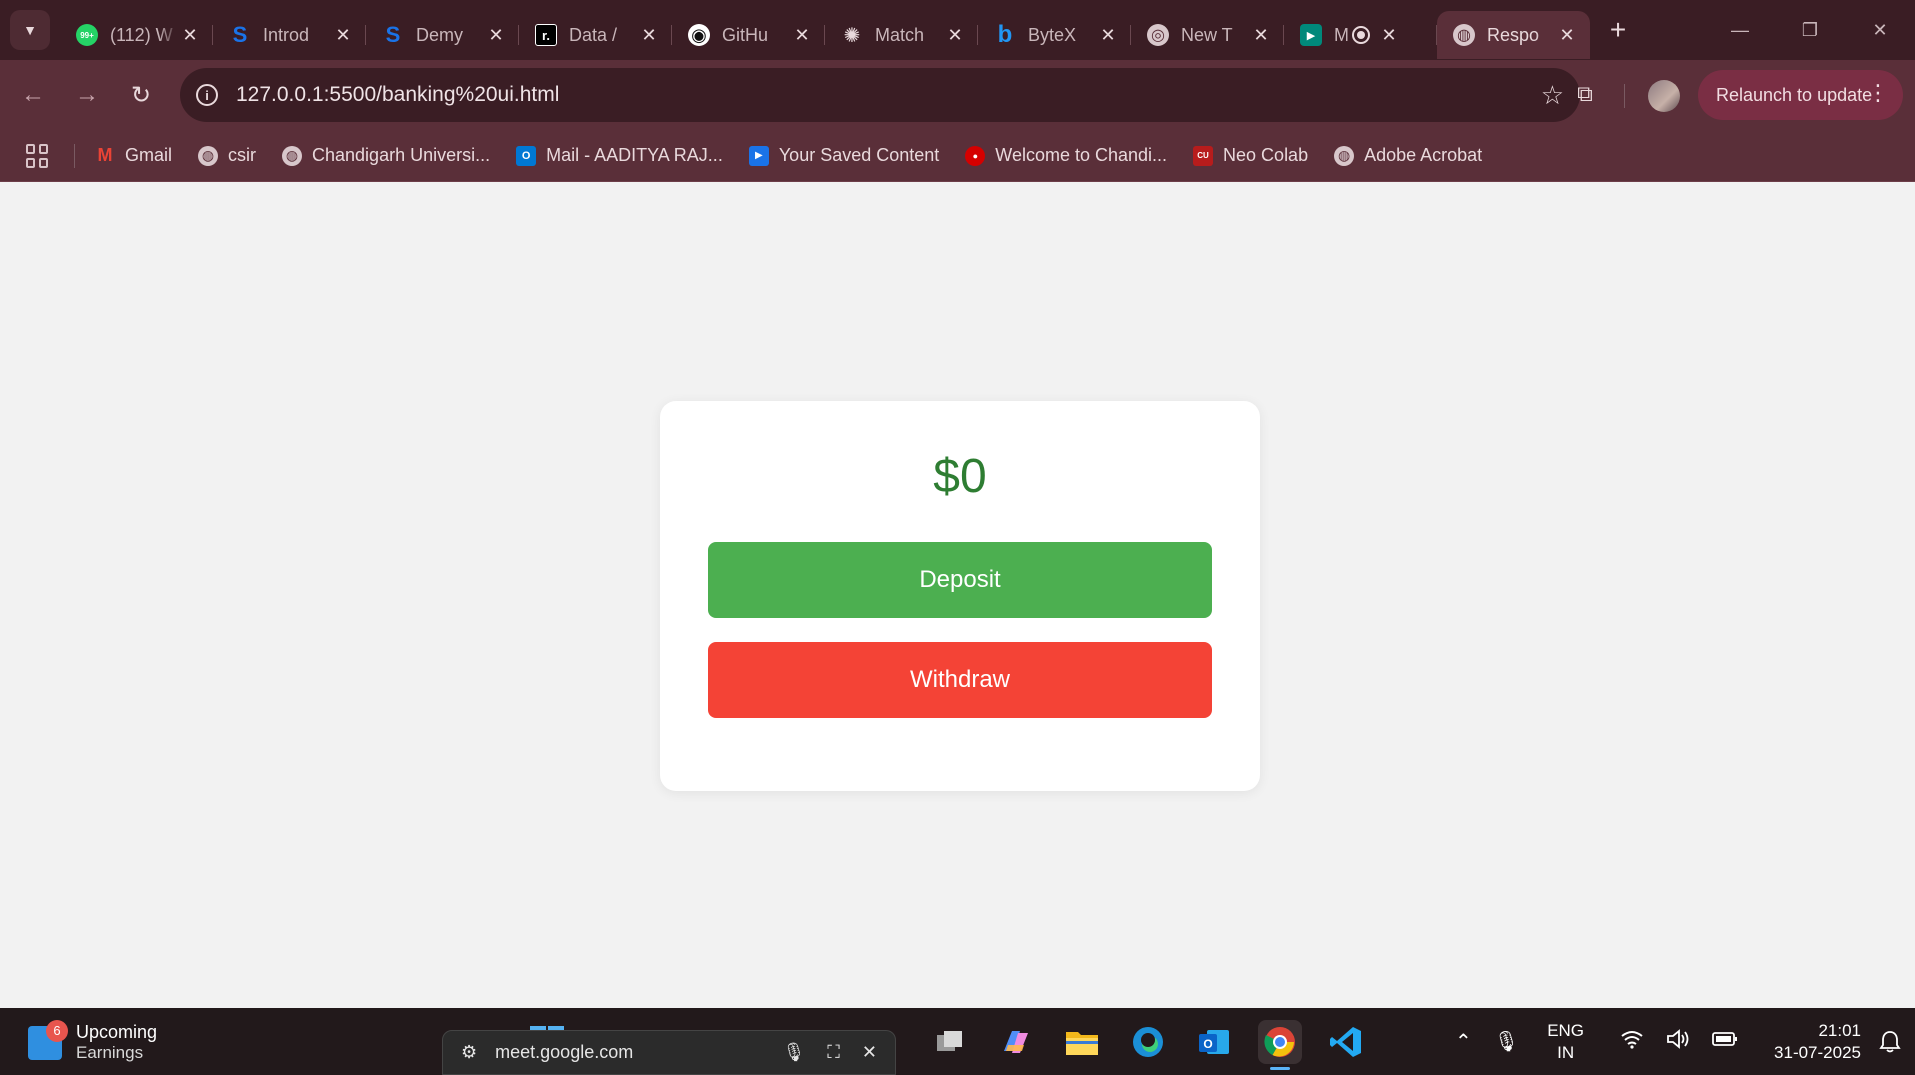 This screenshot has height=1075, width=1915. I want to click on minimize-button: —, so click(1740, 30).